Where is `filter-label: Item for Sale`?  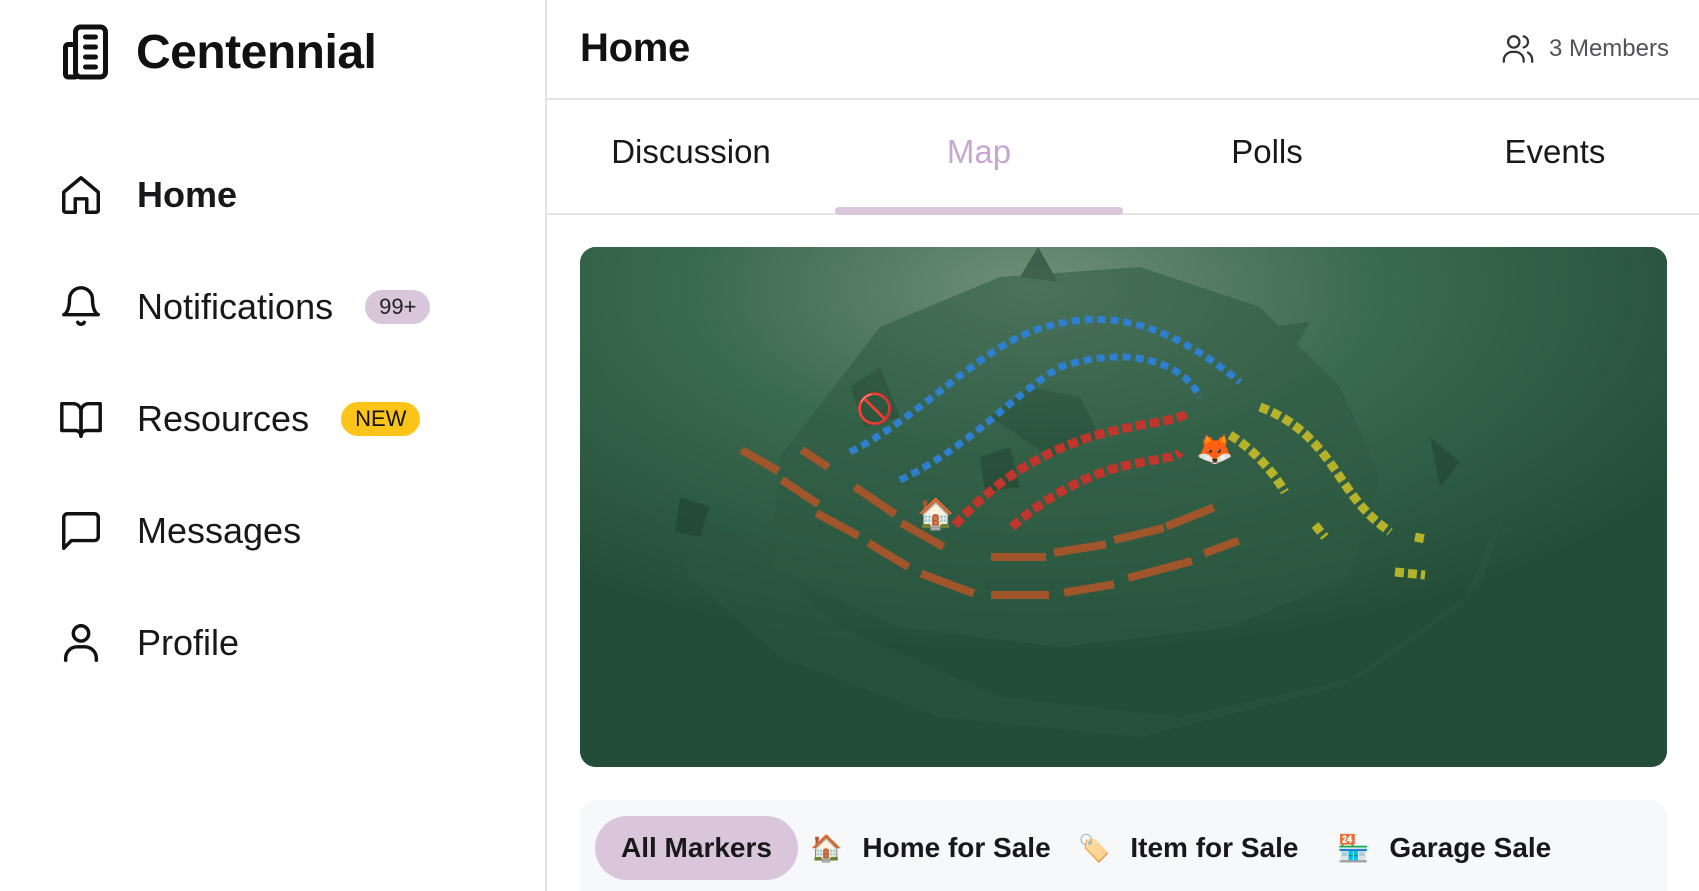 filter-label: Item for Sale is located at coordinates (1214, 847).